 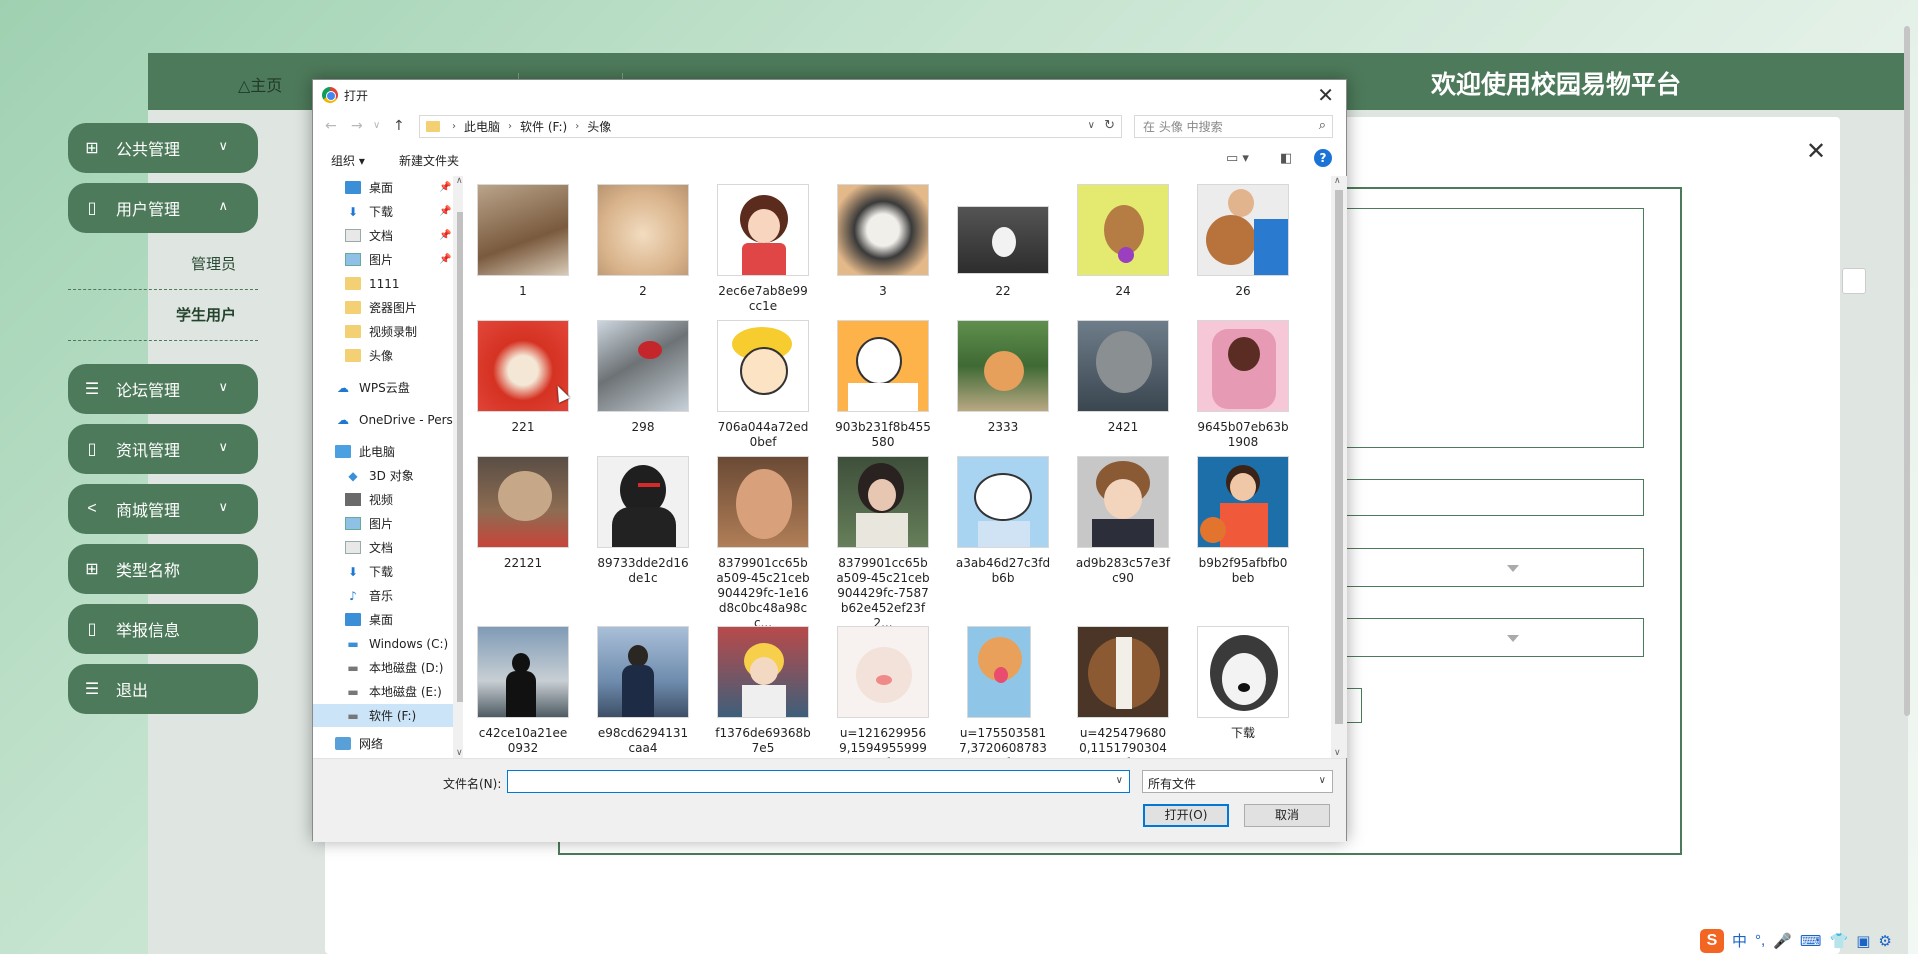 I want to click on cancel-button: 取消, so click(x=1287, y=815).